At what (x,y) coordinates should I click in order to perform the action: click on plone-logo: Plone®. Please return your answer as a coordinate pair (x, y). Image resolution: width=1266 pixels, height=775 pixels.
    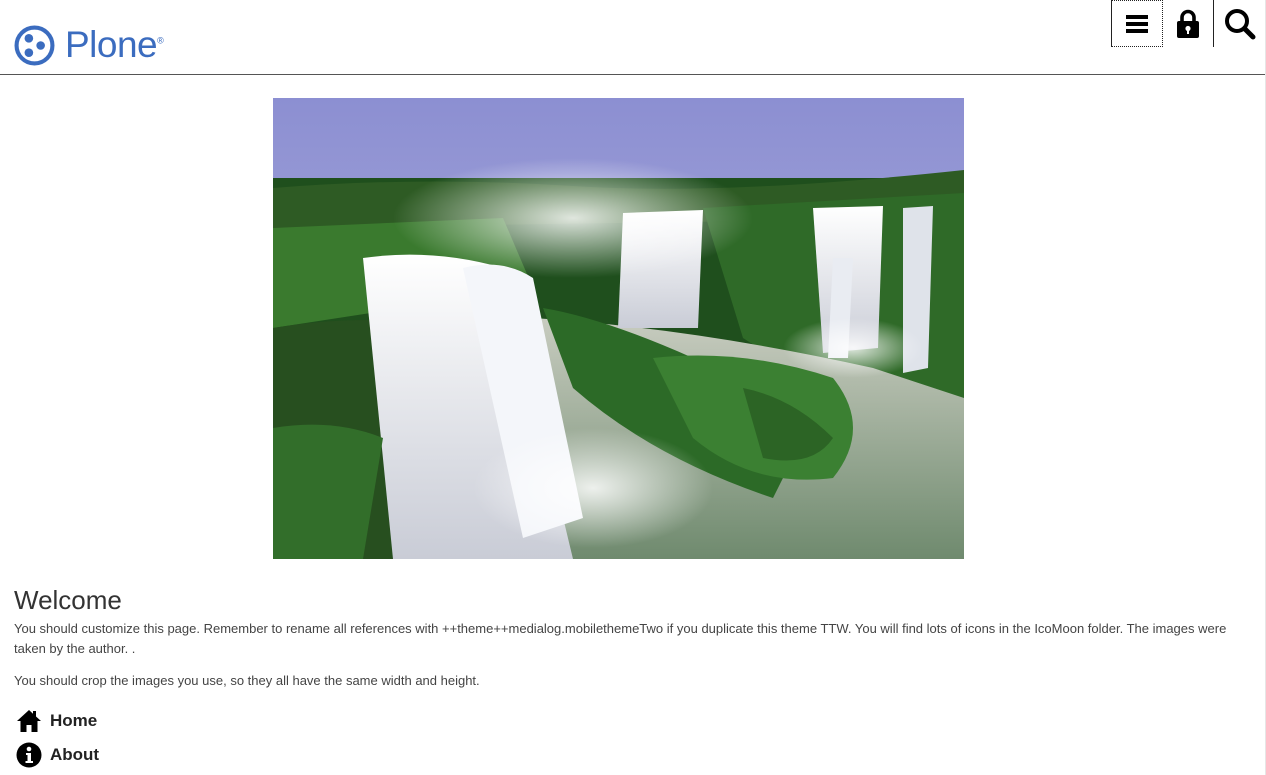
    Looking at the image, I should click on (89, 44).